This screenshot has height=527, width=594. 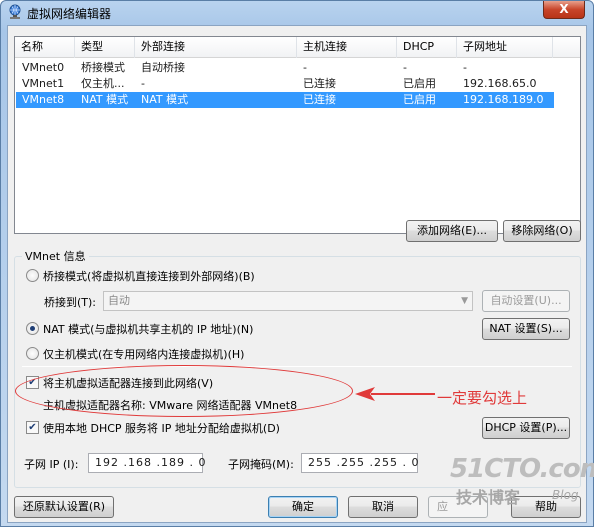 What do you see at coordinates (216, 47) in the screenshot?
I see `column-header-external: 外部连接` at bounding box center [216, 47].